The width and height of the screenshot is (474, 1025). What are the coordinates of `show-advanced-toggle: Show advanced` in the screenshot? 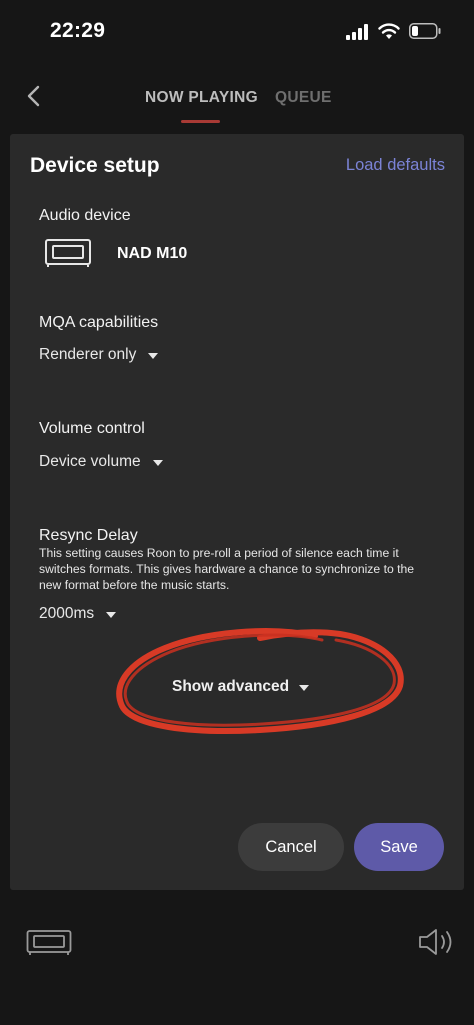 It's located at (241, 687).